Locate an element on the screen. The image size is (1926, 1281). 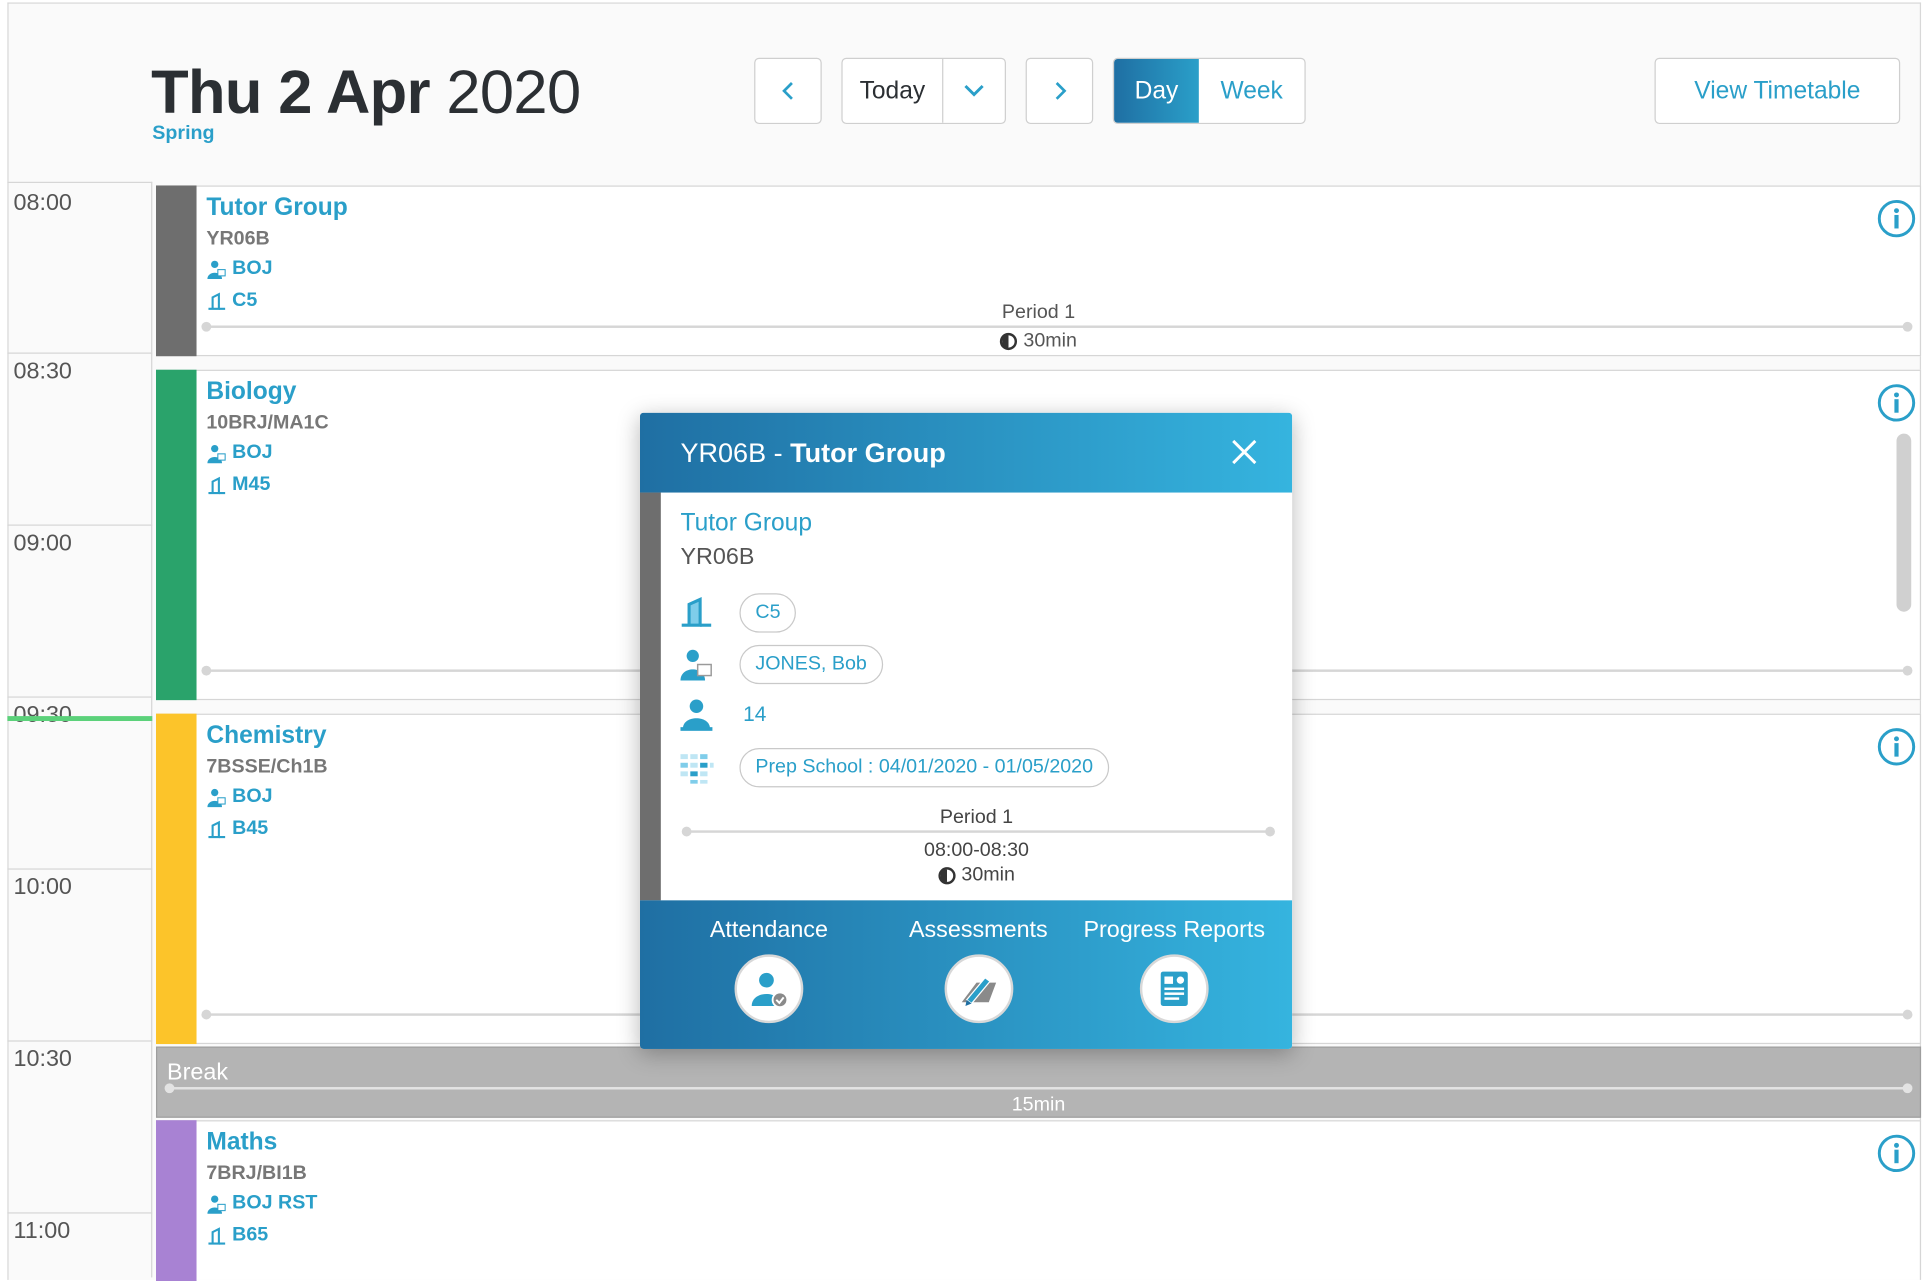
time-label: 09:00 is located at coordinates (42, 543).